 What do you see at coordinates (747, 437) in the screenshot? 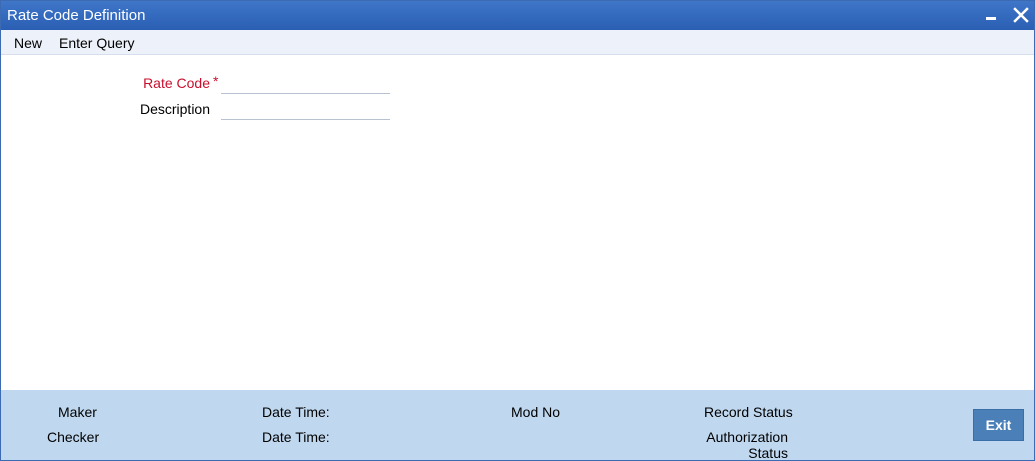
I see `authorization-status-line1: Authorization` at bounding box center [747, 437].